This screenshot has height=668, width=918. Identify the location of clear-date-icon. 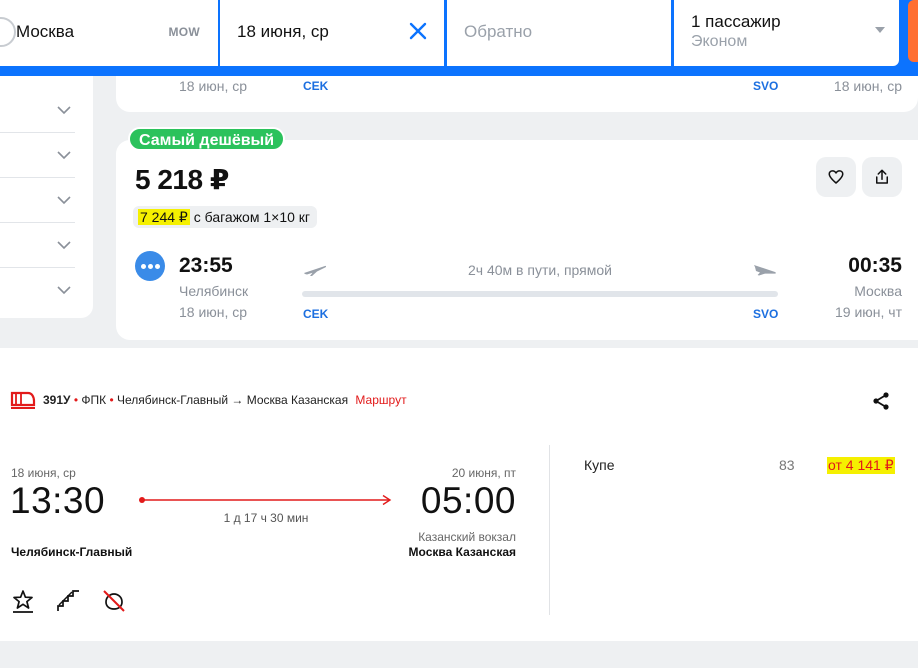
(418, 31).